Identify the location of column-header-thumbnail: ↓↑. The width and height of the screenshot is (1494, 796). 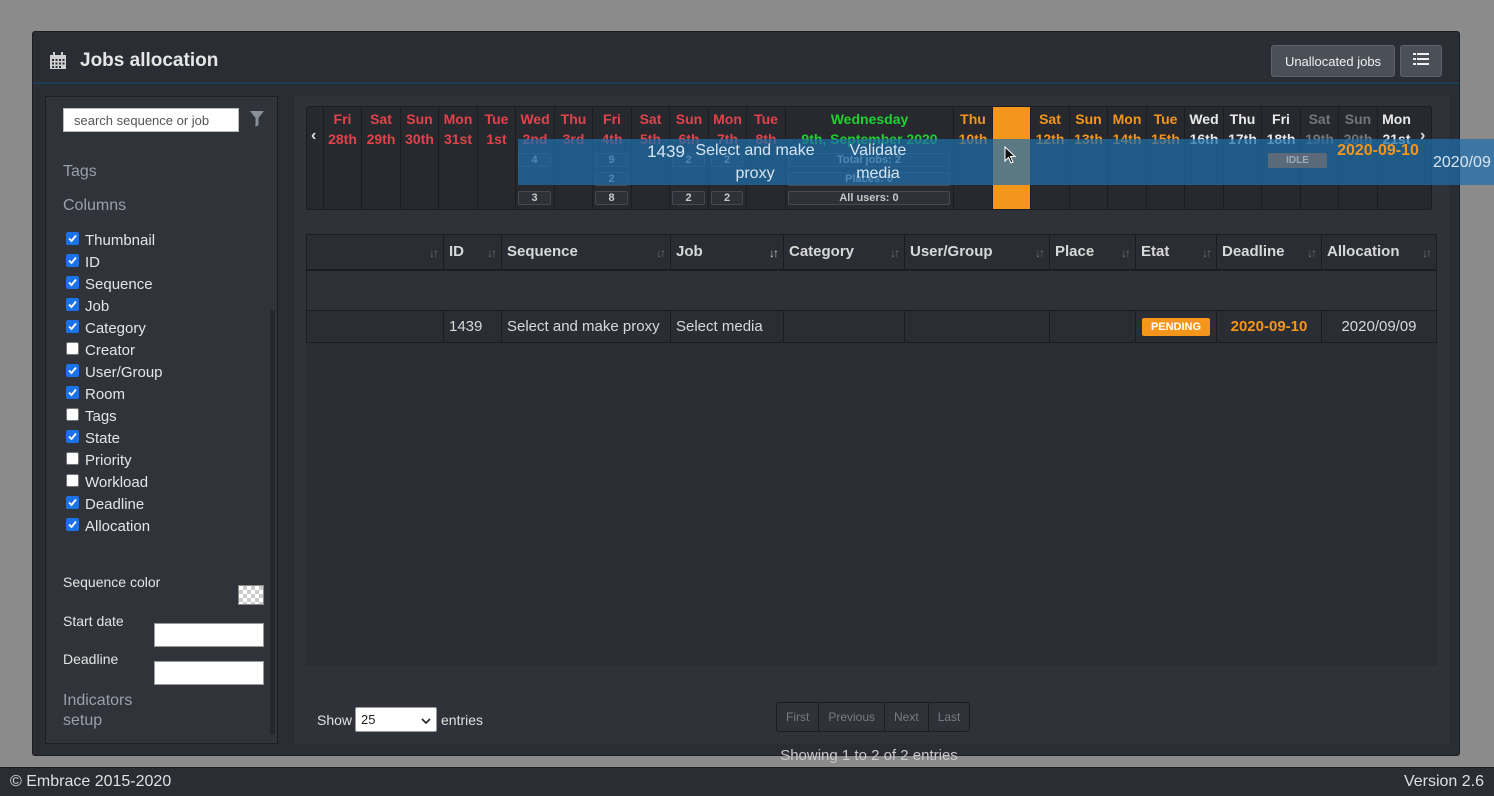
(375, 252).